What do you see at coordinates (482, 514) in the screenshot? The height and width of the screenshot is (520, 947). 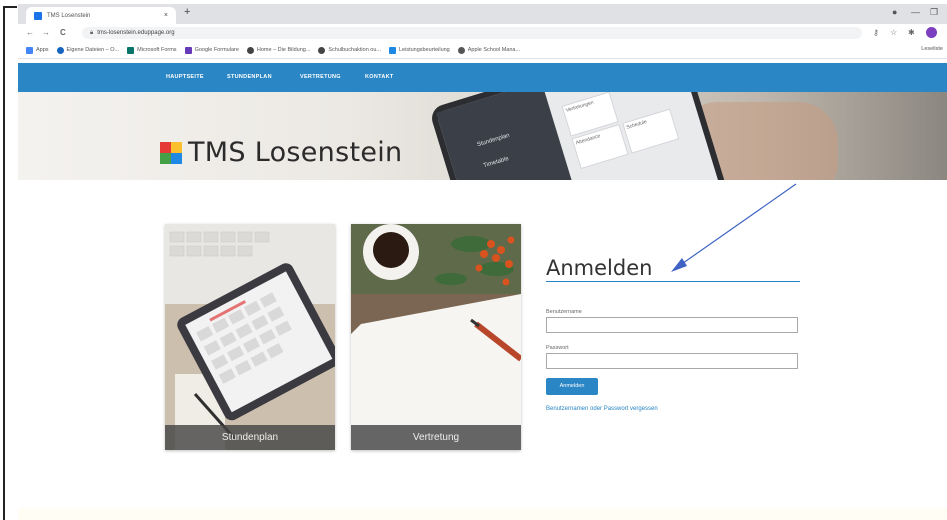 I see `page-bottom` at bounding box center [482, 514].